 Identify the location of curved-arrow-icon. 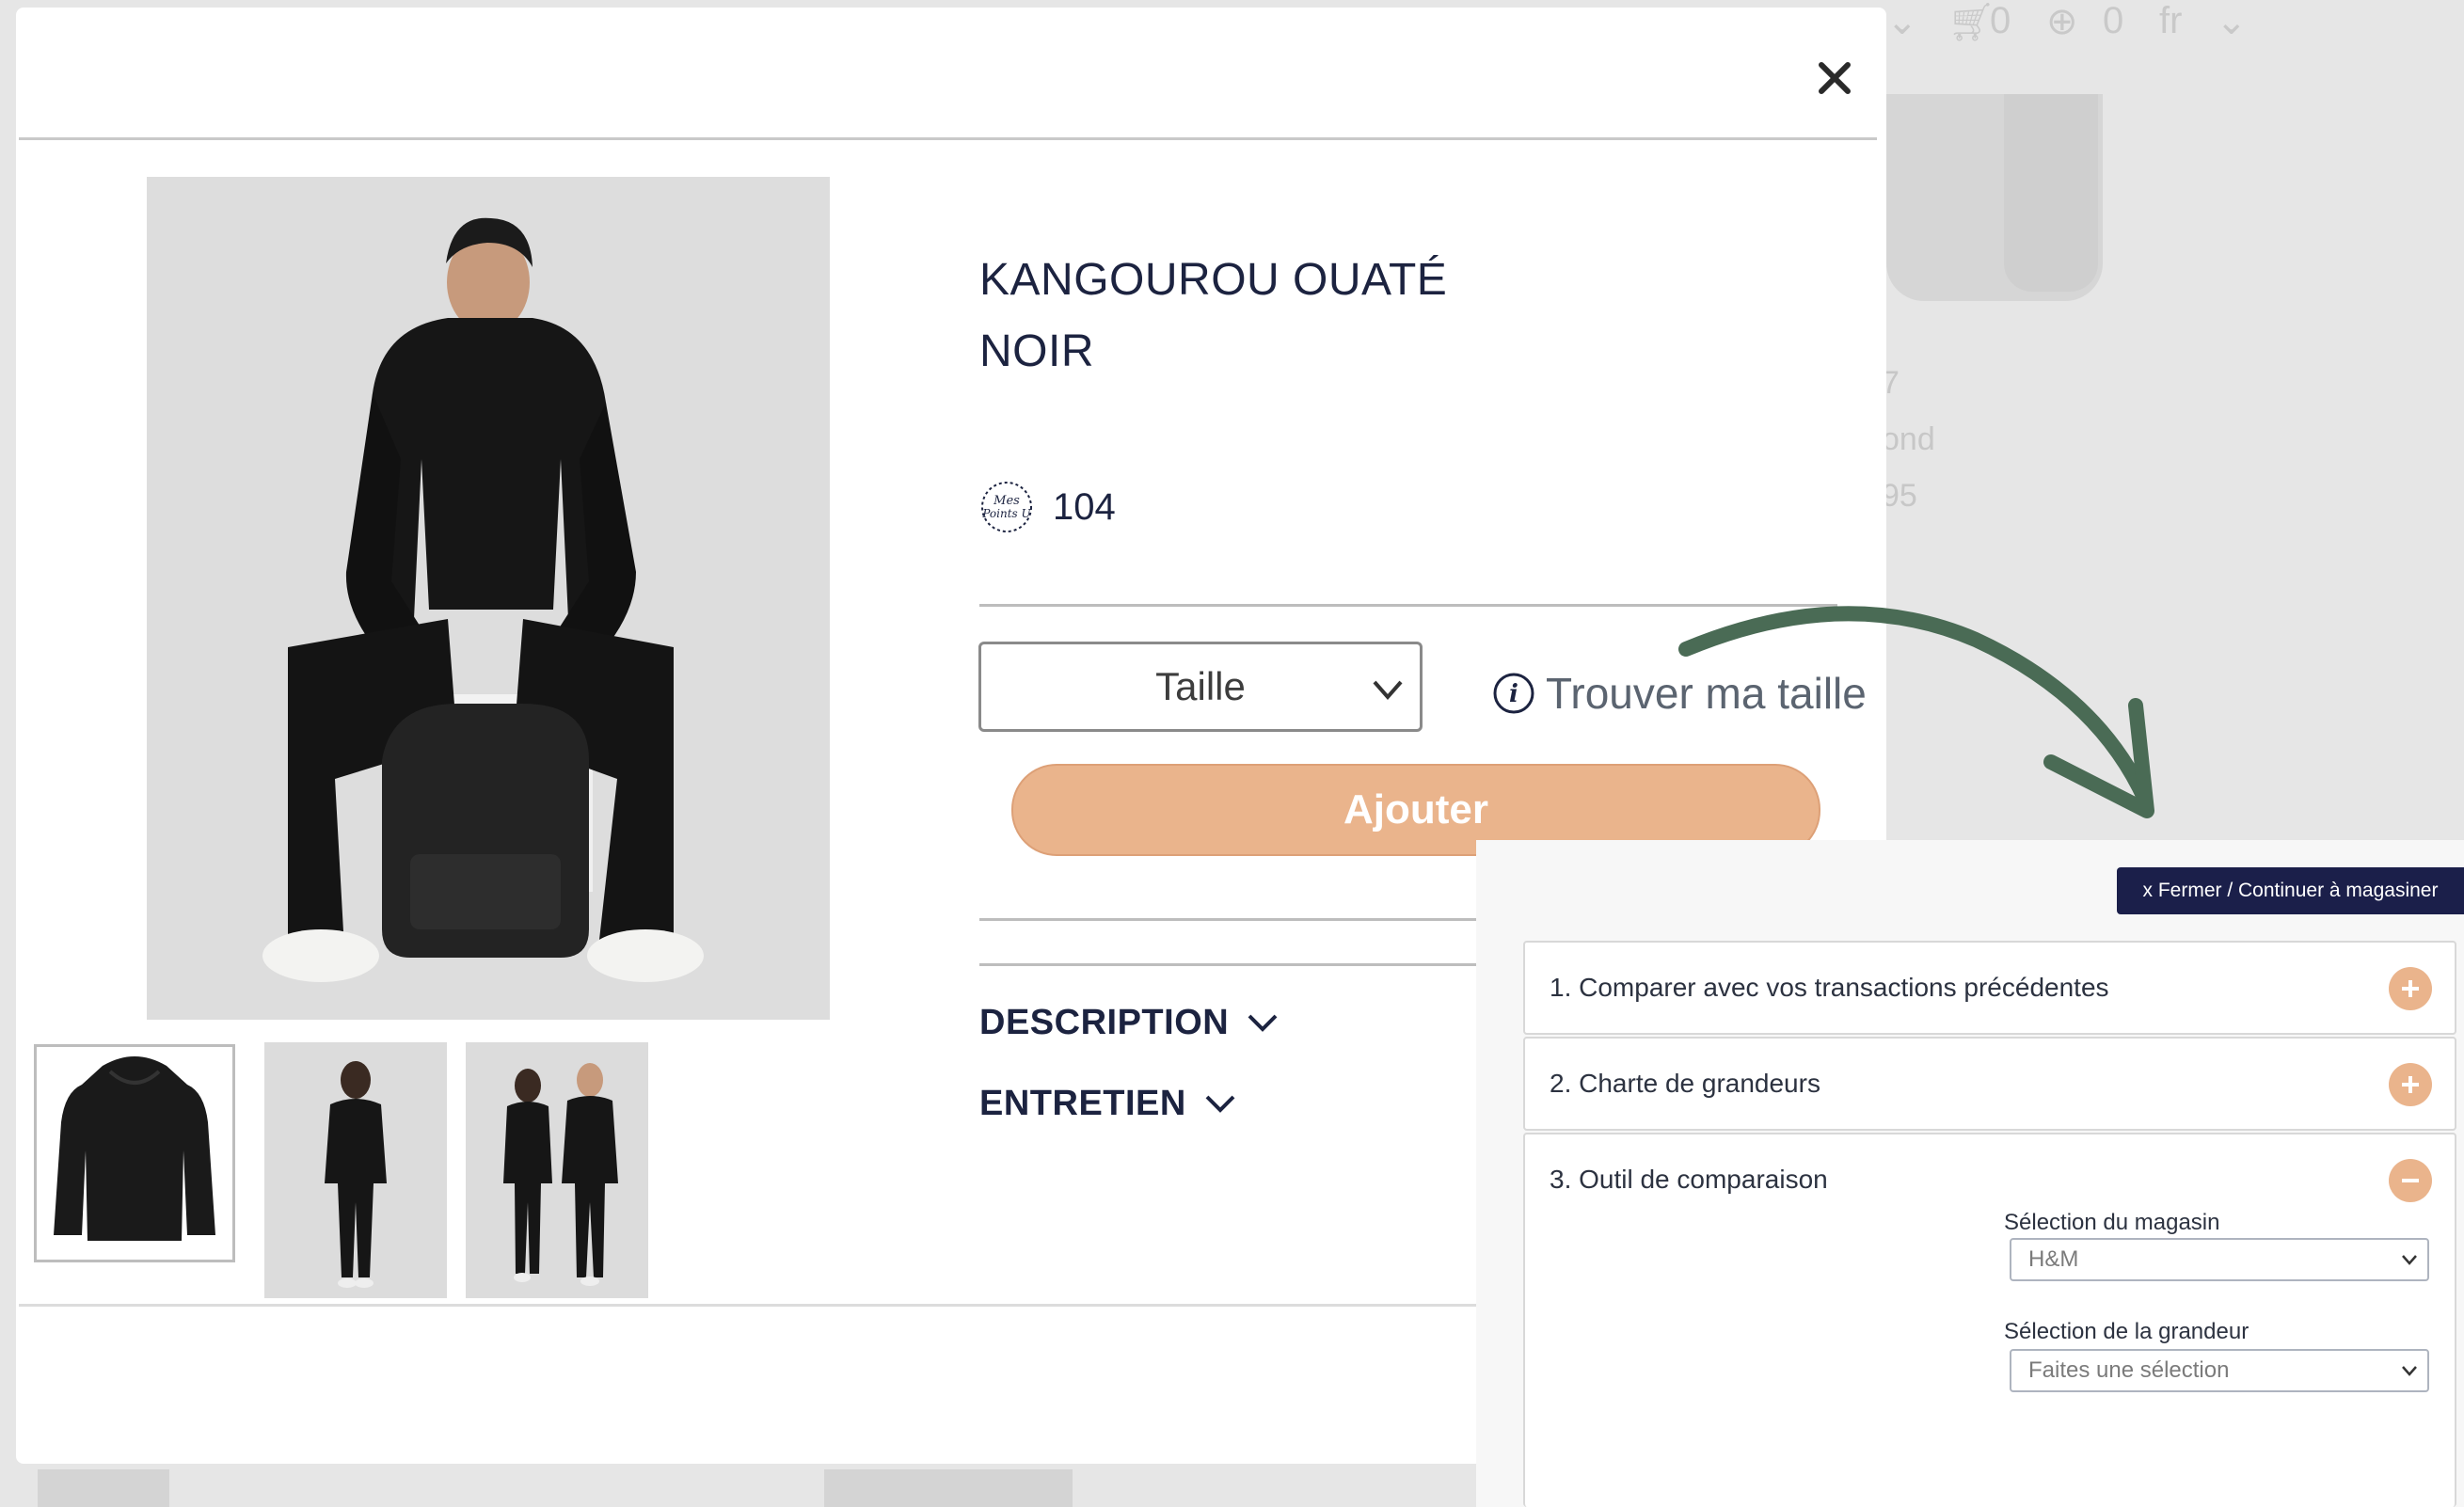
(1916, 712).